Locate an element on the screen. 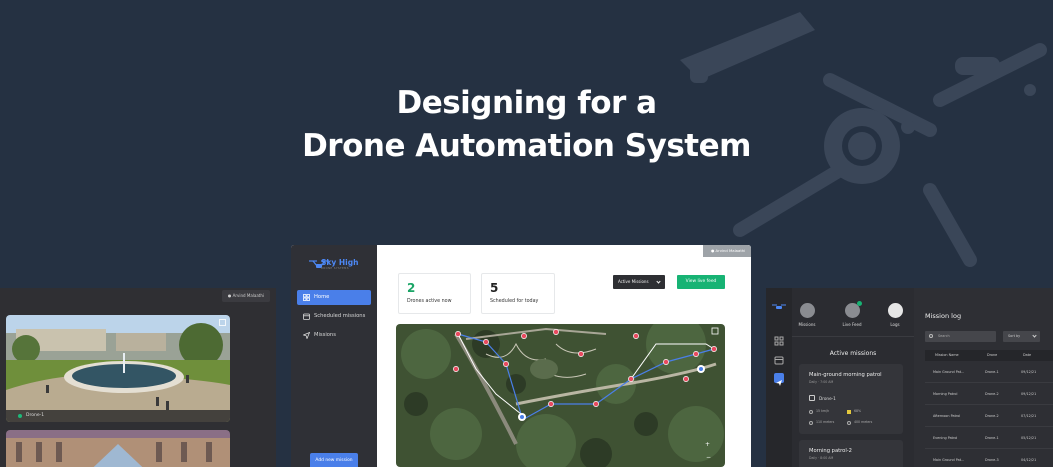  table-row: Main Ground Pat... Drone-3 04/12/21 is located at coordinates (989, 458).